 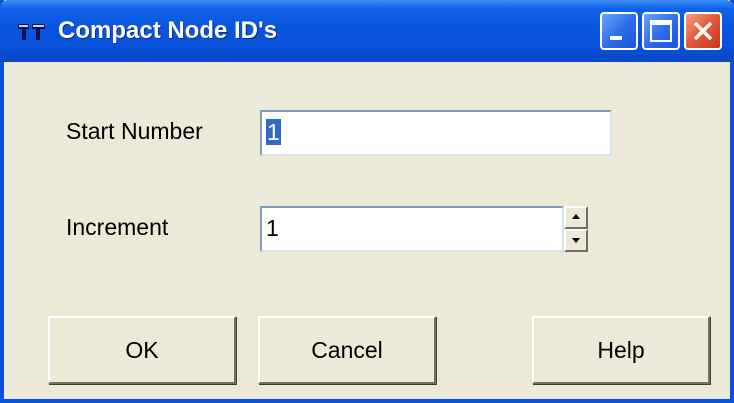 I want to click on spin-up-button, so click(x=576, y=217).